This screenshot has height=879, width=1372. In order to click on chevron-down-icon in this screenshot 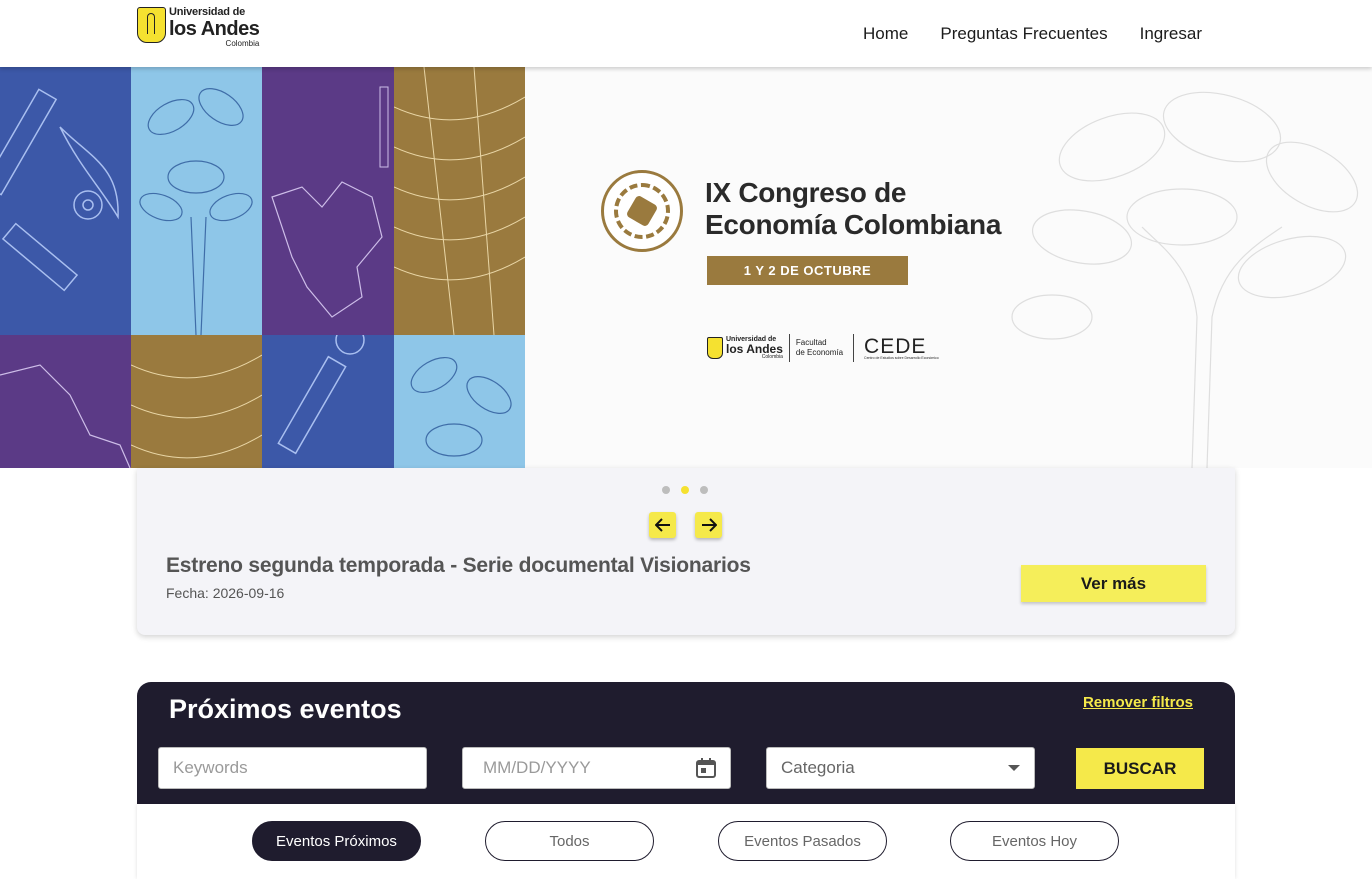, I will do `click(1014, 768)`.